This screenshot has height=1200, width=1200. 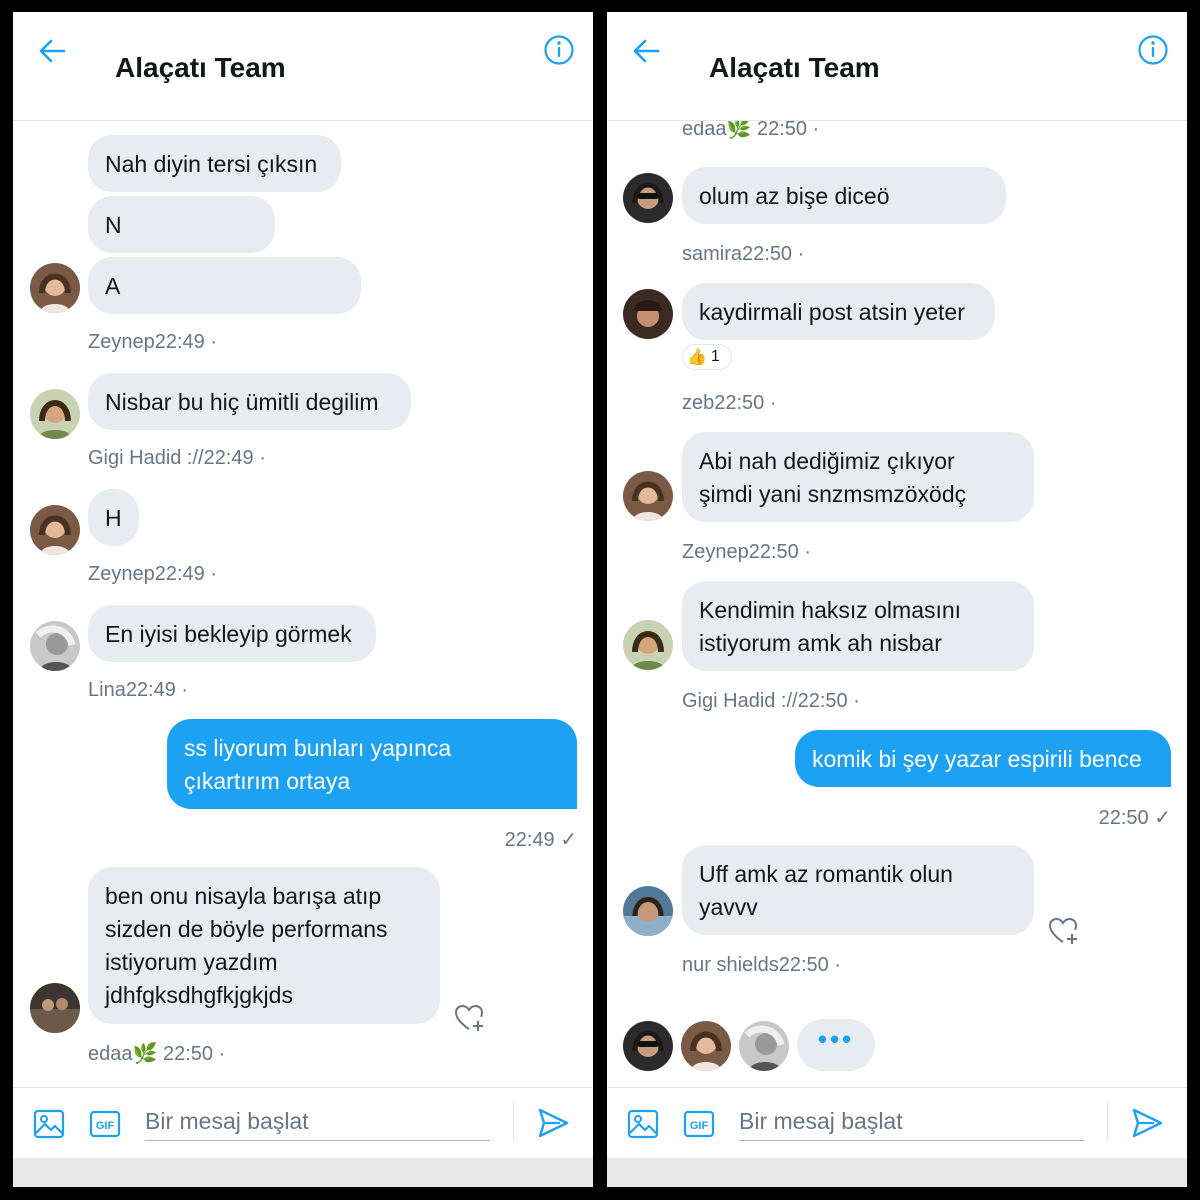 I want to click on message-meta: Lina22:49 ·, so click(x=138, y=690).